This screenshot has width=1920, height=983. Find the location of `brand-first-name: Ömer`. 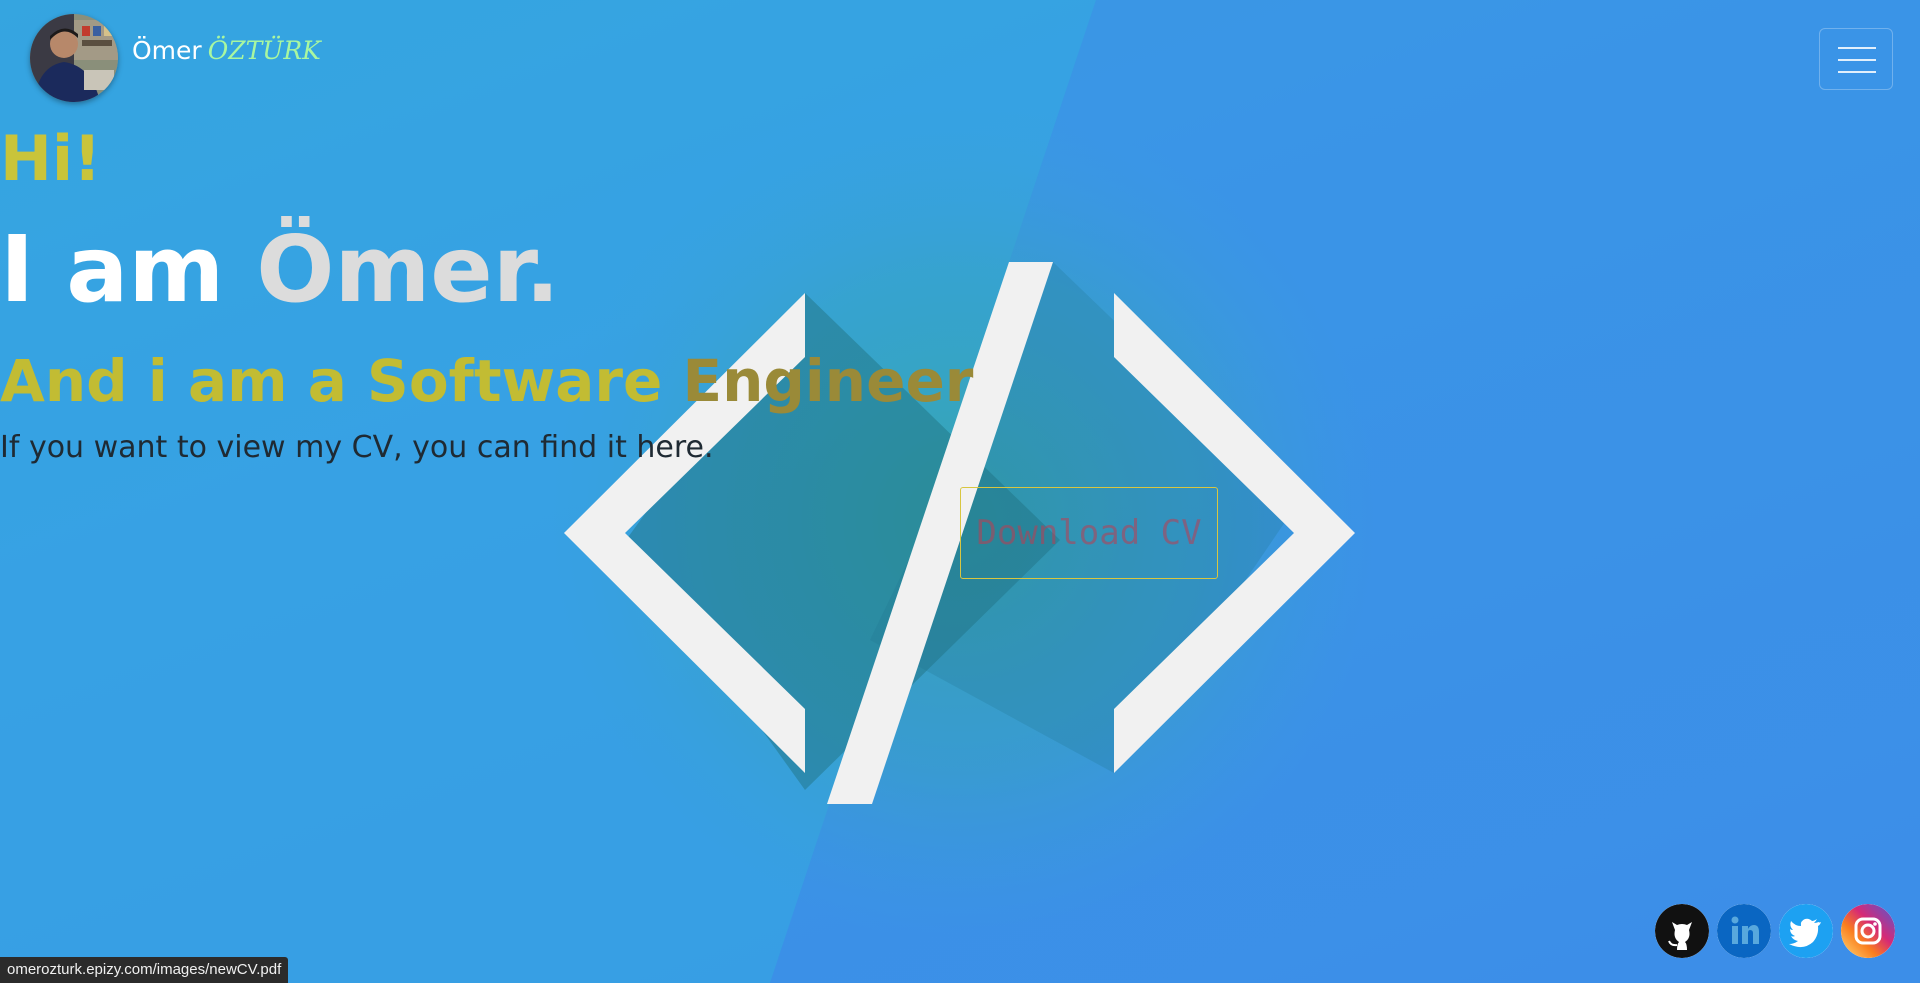

brand-first-name: Ömer is located at coordinates (167, 50).